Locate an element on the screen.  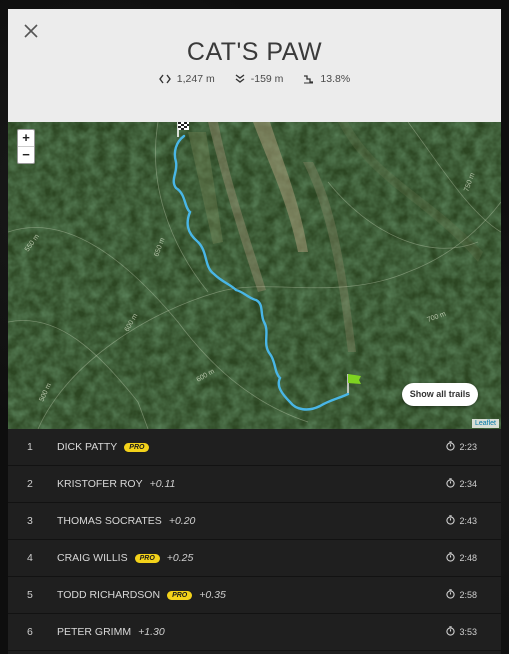
rider-name: CRAIG WILLIS is located at coordinates (92, 558).